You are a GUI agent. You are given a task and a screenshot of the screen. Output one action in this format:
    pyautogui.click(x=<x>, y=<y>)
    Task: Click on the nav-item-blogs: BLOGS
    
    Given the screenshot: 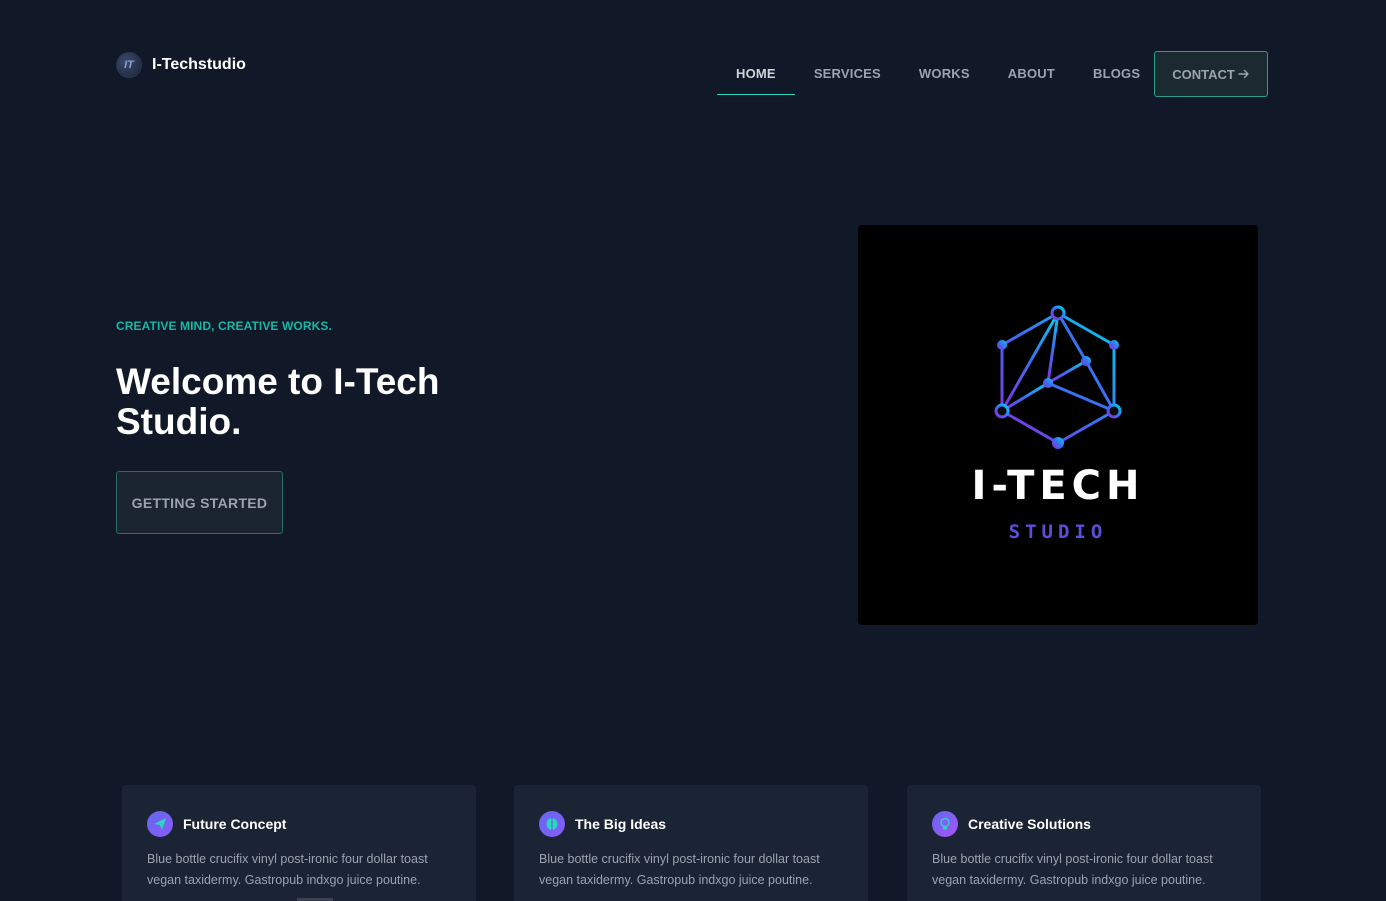 What is the action you would take?
    pyautogui.click(x=1116, y=75)
    